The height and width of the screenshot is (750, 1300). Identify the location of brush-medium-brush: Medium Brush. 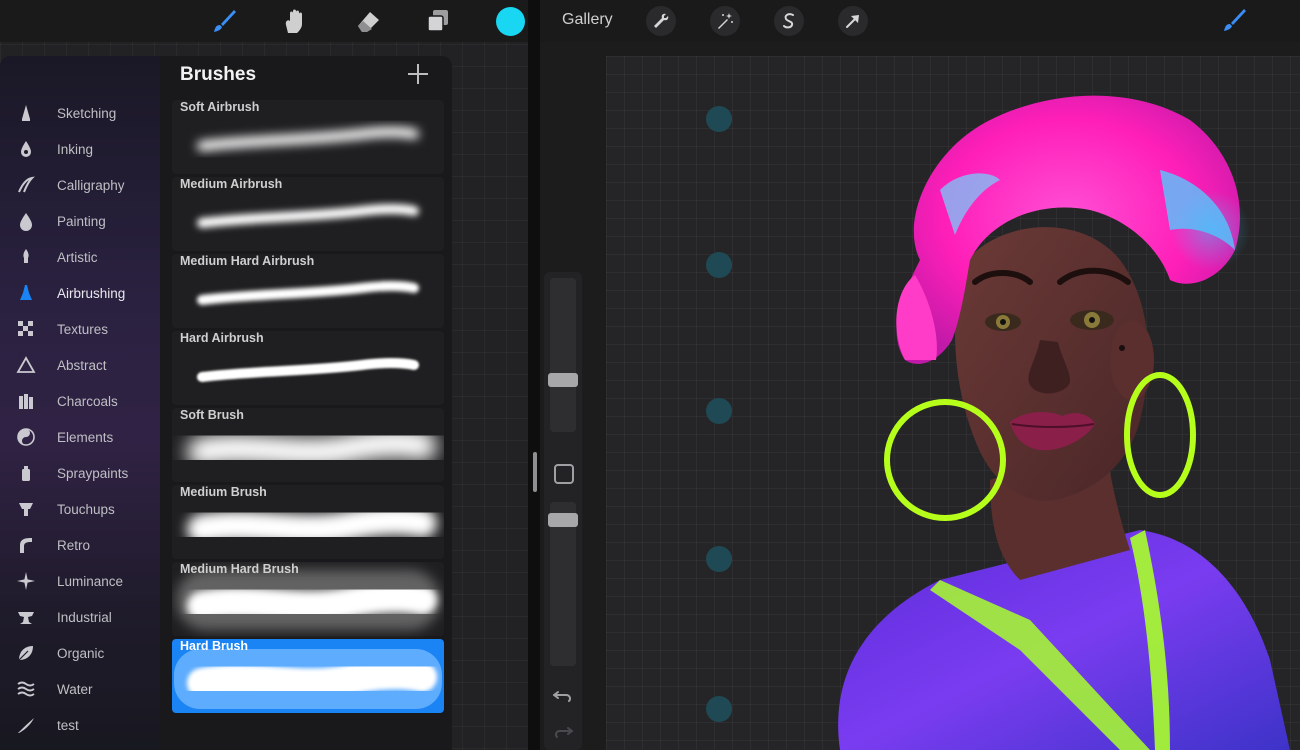
(308, 522).